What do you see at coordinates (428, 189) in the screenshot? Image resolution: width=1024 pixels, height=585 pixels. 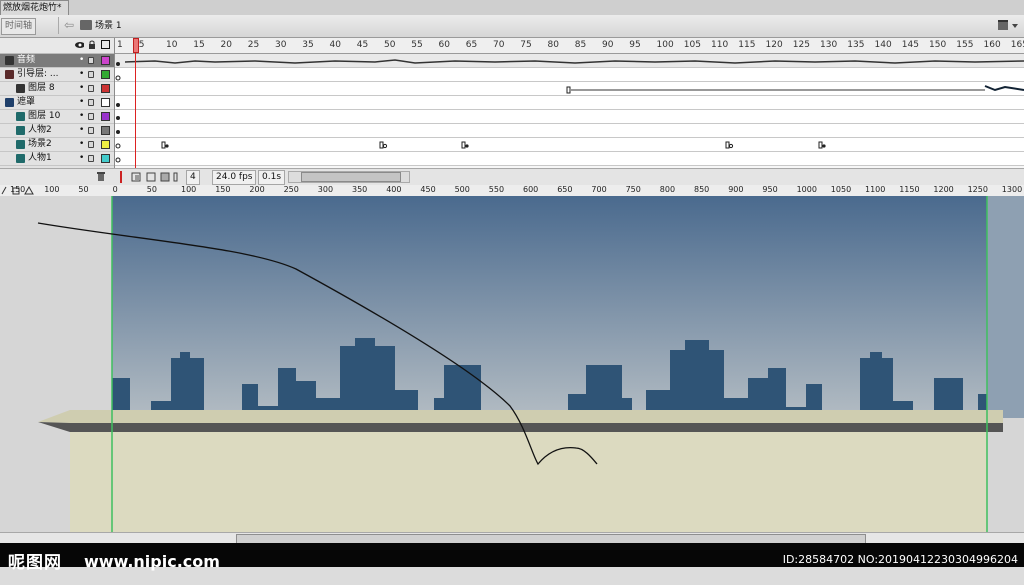 I see `ruler-number: 450` at bounding box center [428, 189].